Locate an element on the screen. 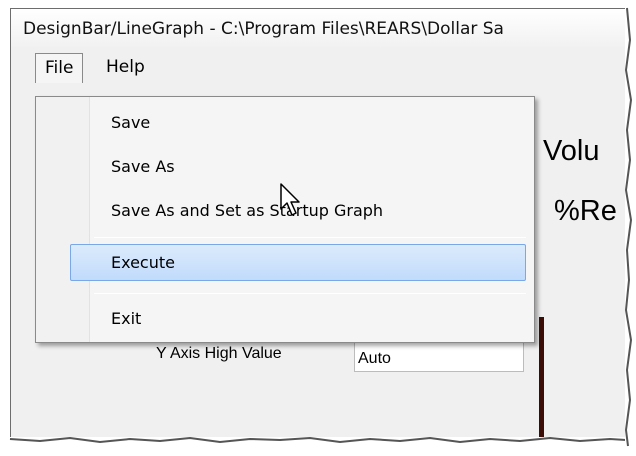 This screenshot has height=456, width=636. torn-edge-bottom is located at coordinates (318, 446).